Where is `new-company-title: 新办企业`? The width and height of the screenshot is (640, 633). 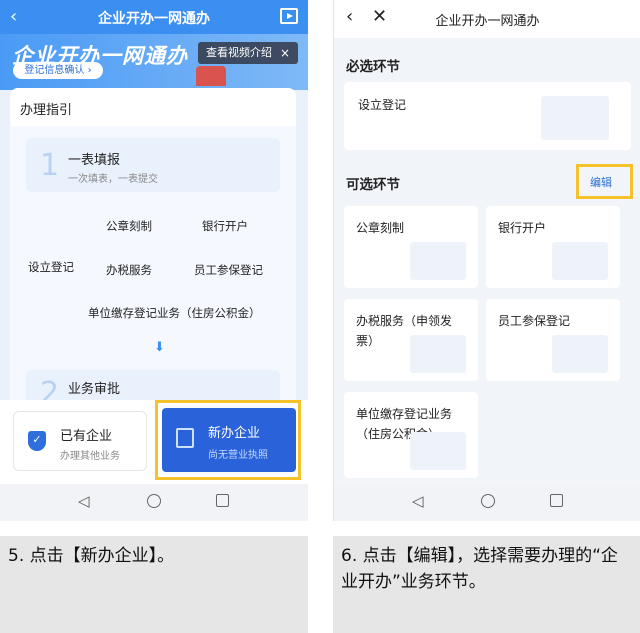 new-company-title: 新办企业 is located at coordinates (234, 433).